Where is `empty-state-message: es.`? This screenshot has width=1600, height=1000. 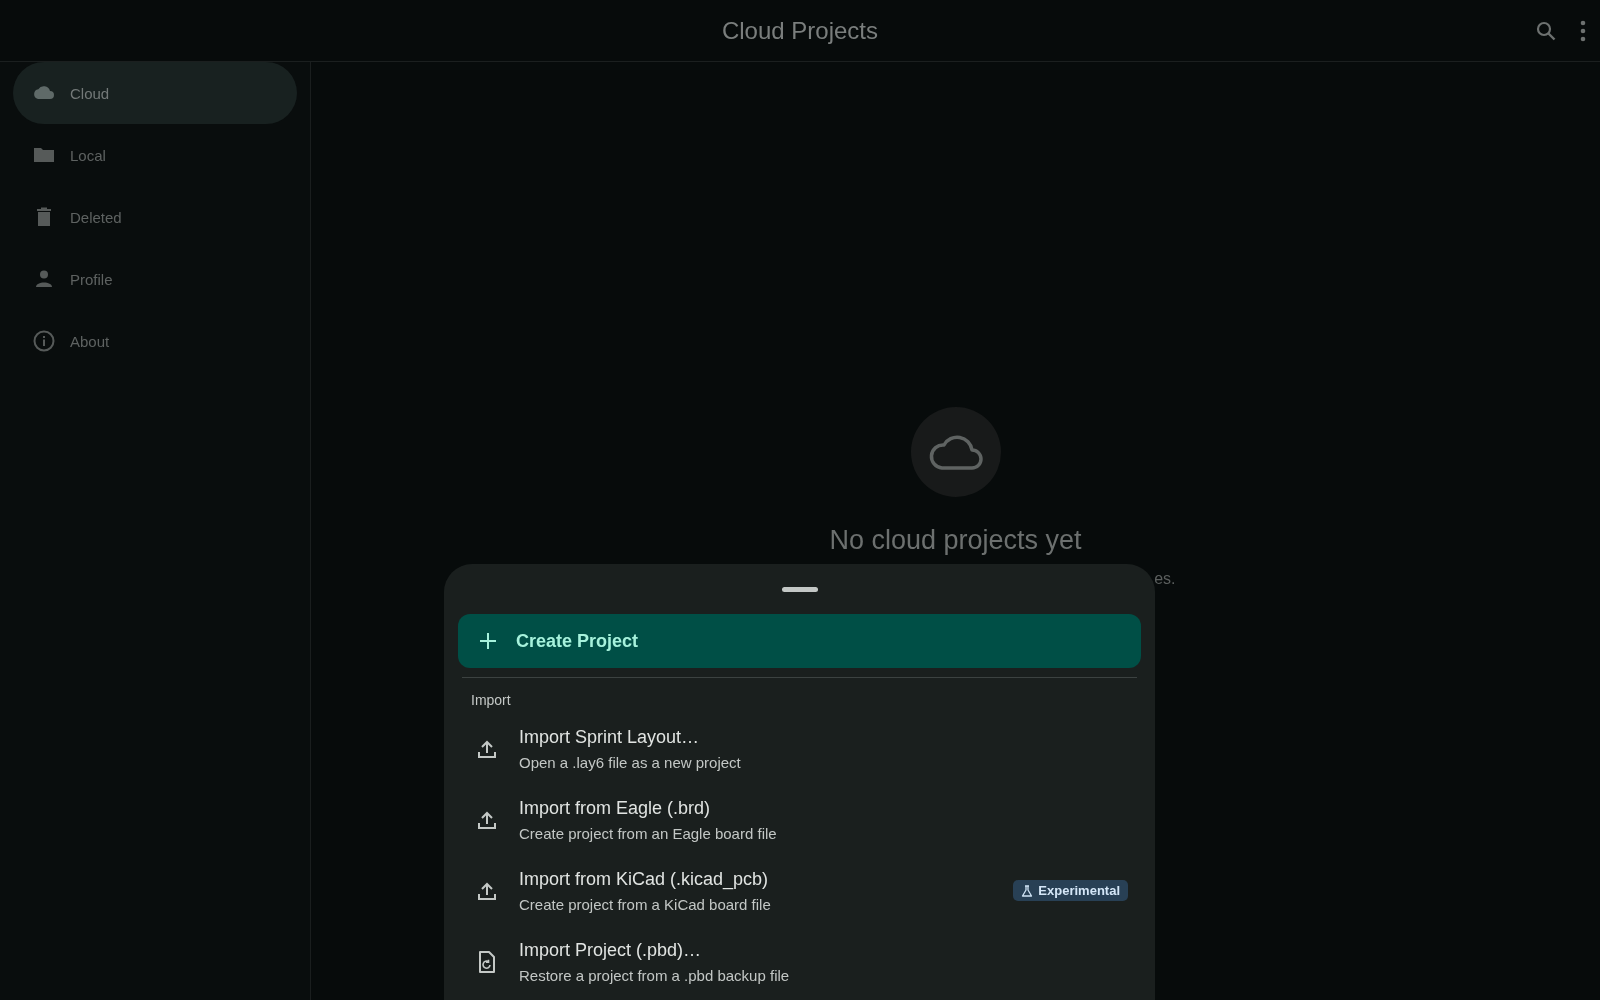
empty-state-message: es. is located at coordinates (1165, 578).